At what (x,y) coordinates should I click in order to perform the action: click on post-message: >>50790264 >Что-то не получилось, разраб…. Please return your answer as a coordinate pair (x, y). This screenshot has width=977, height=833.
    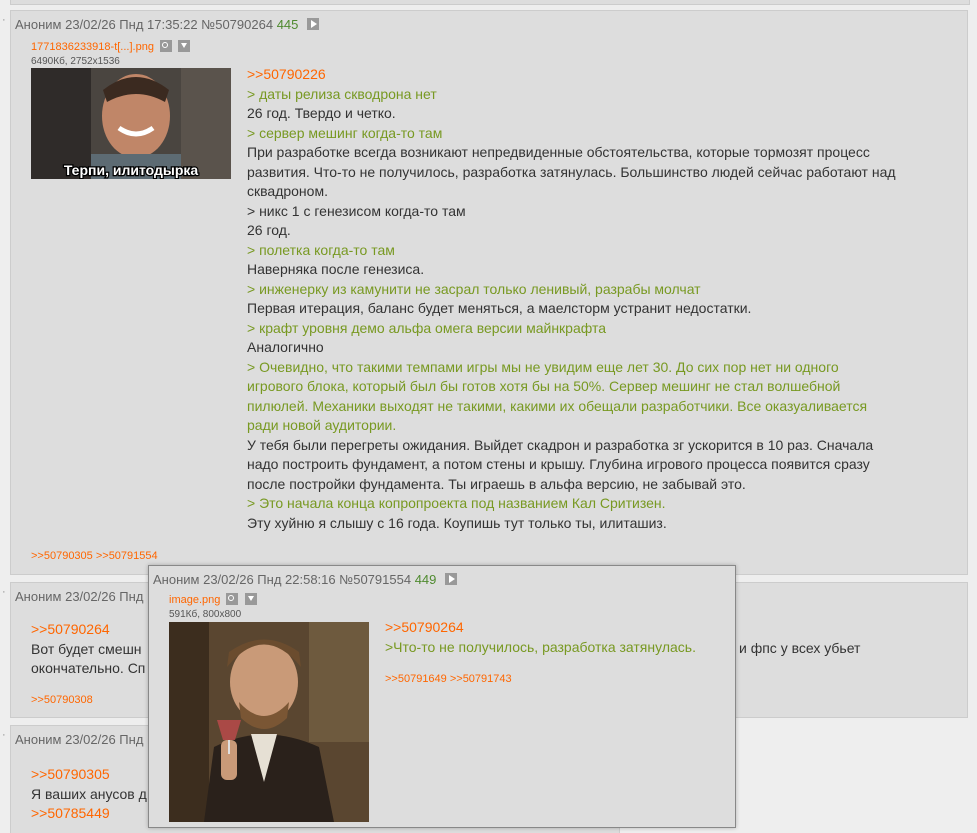
    Looking at the image, I should click on (540, 637).